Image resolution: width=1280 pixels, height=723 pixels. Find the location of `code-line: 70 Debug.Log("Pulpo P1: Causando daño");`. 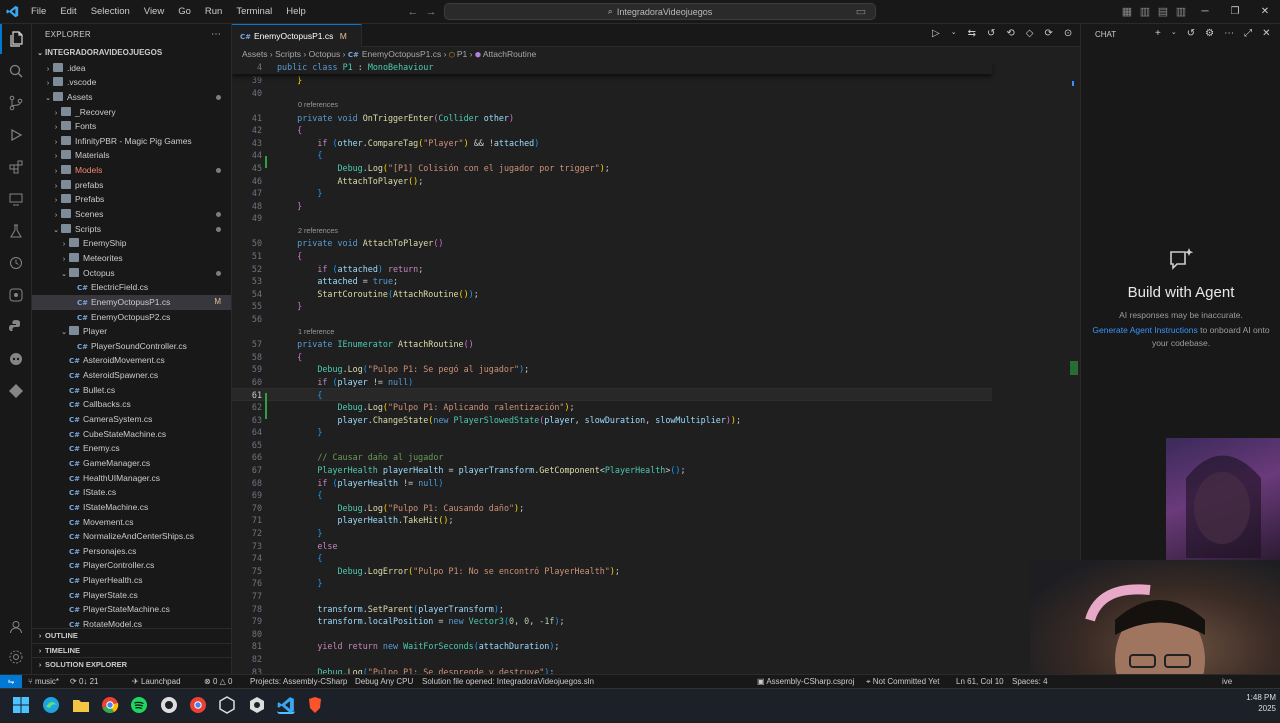

code-line: 70 Debug.Log("Pulpo P1: Causando daño"); is located at coordinates (612, 508).